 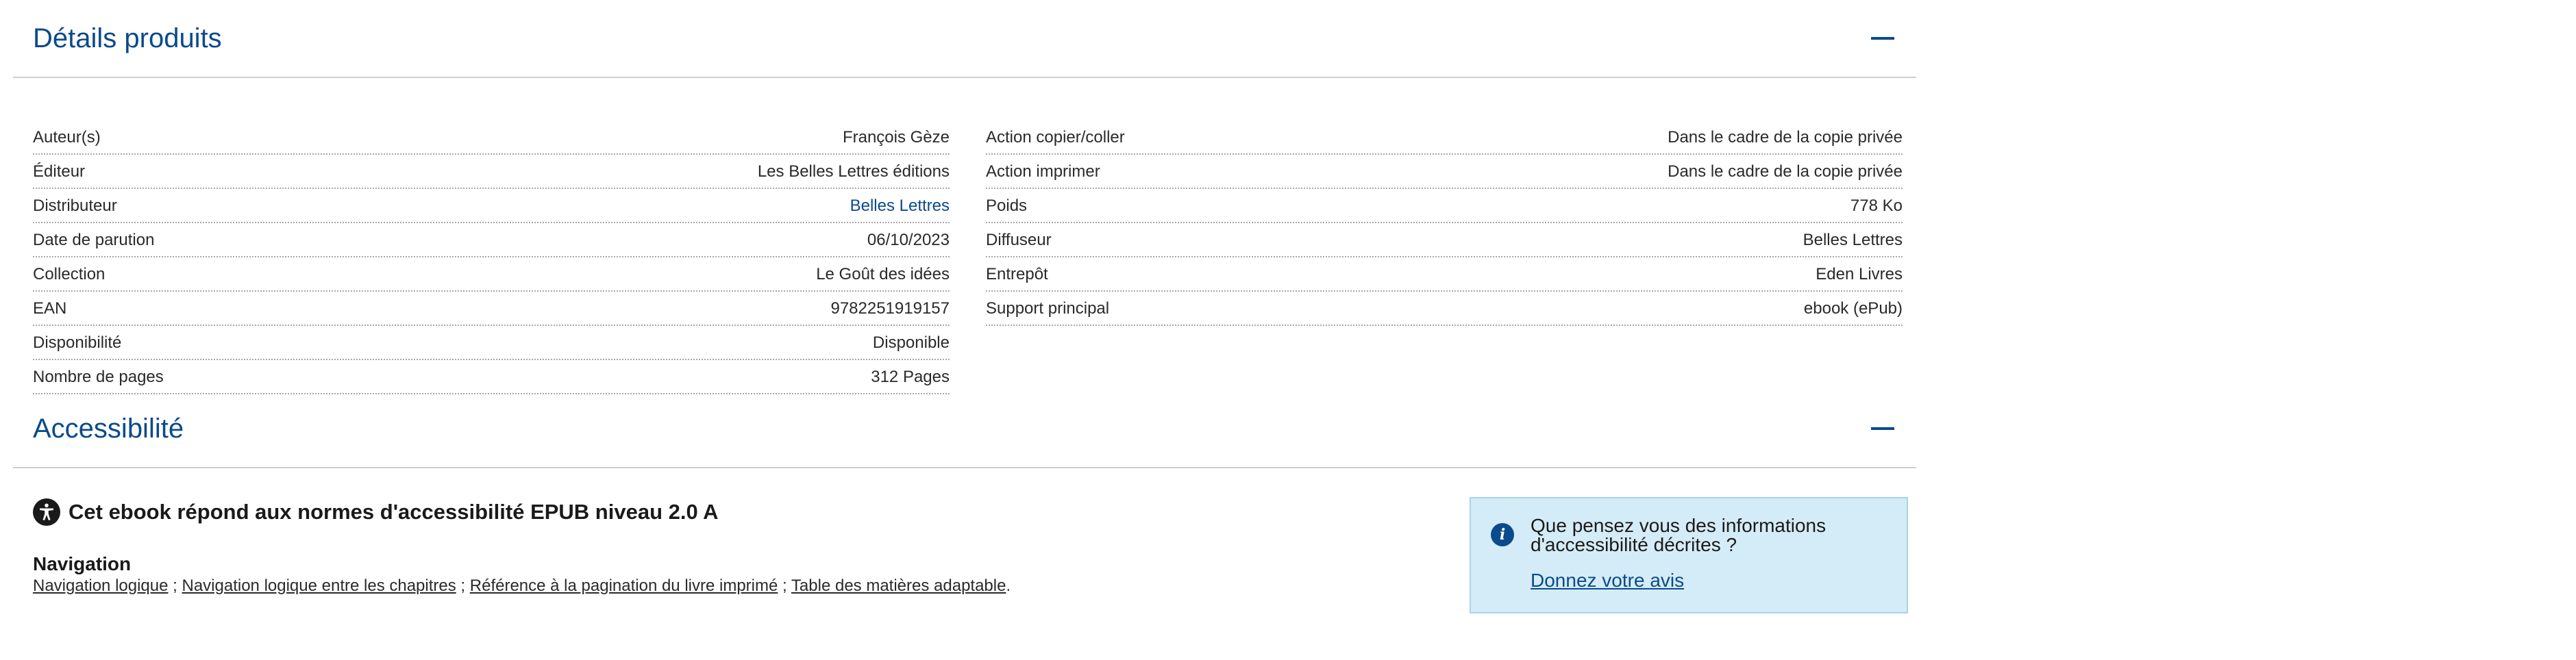 I want to click on detail-label: Collection, so click(x=69, y=274).